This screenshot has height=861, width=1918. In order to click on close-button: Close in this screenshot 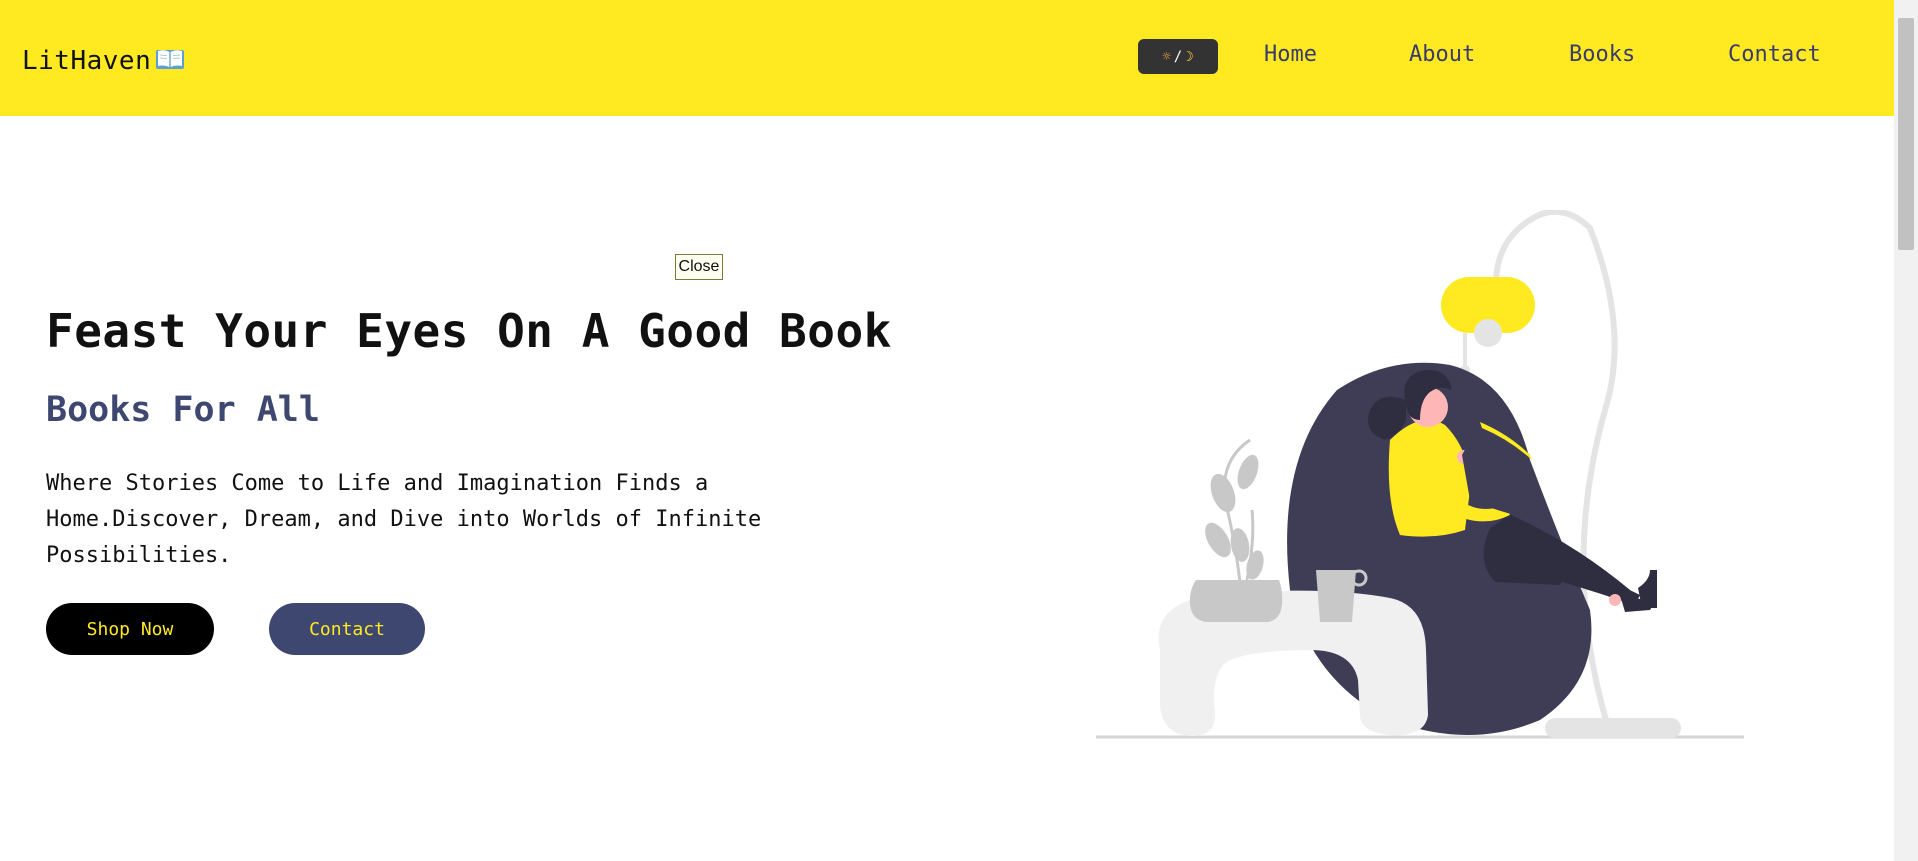, I will do `click(699, 267)`.